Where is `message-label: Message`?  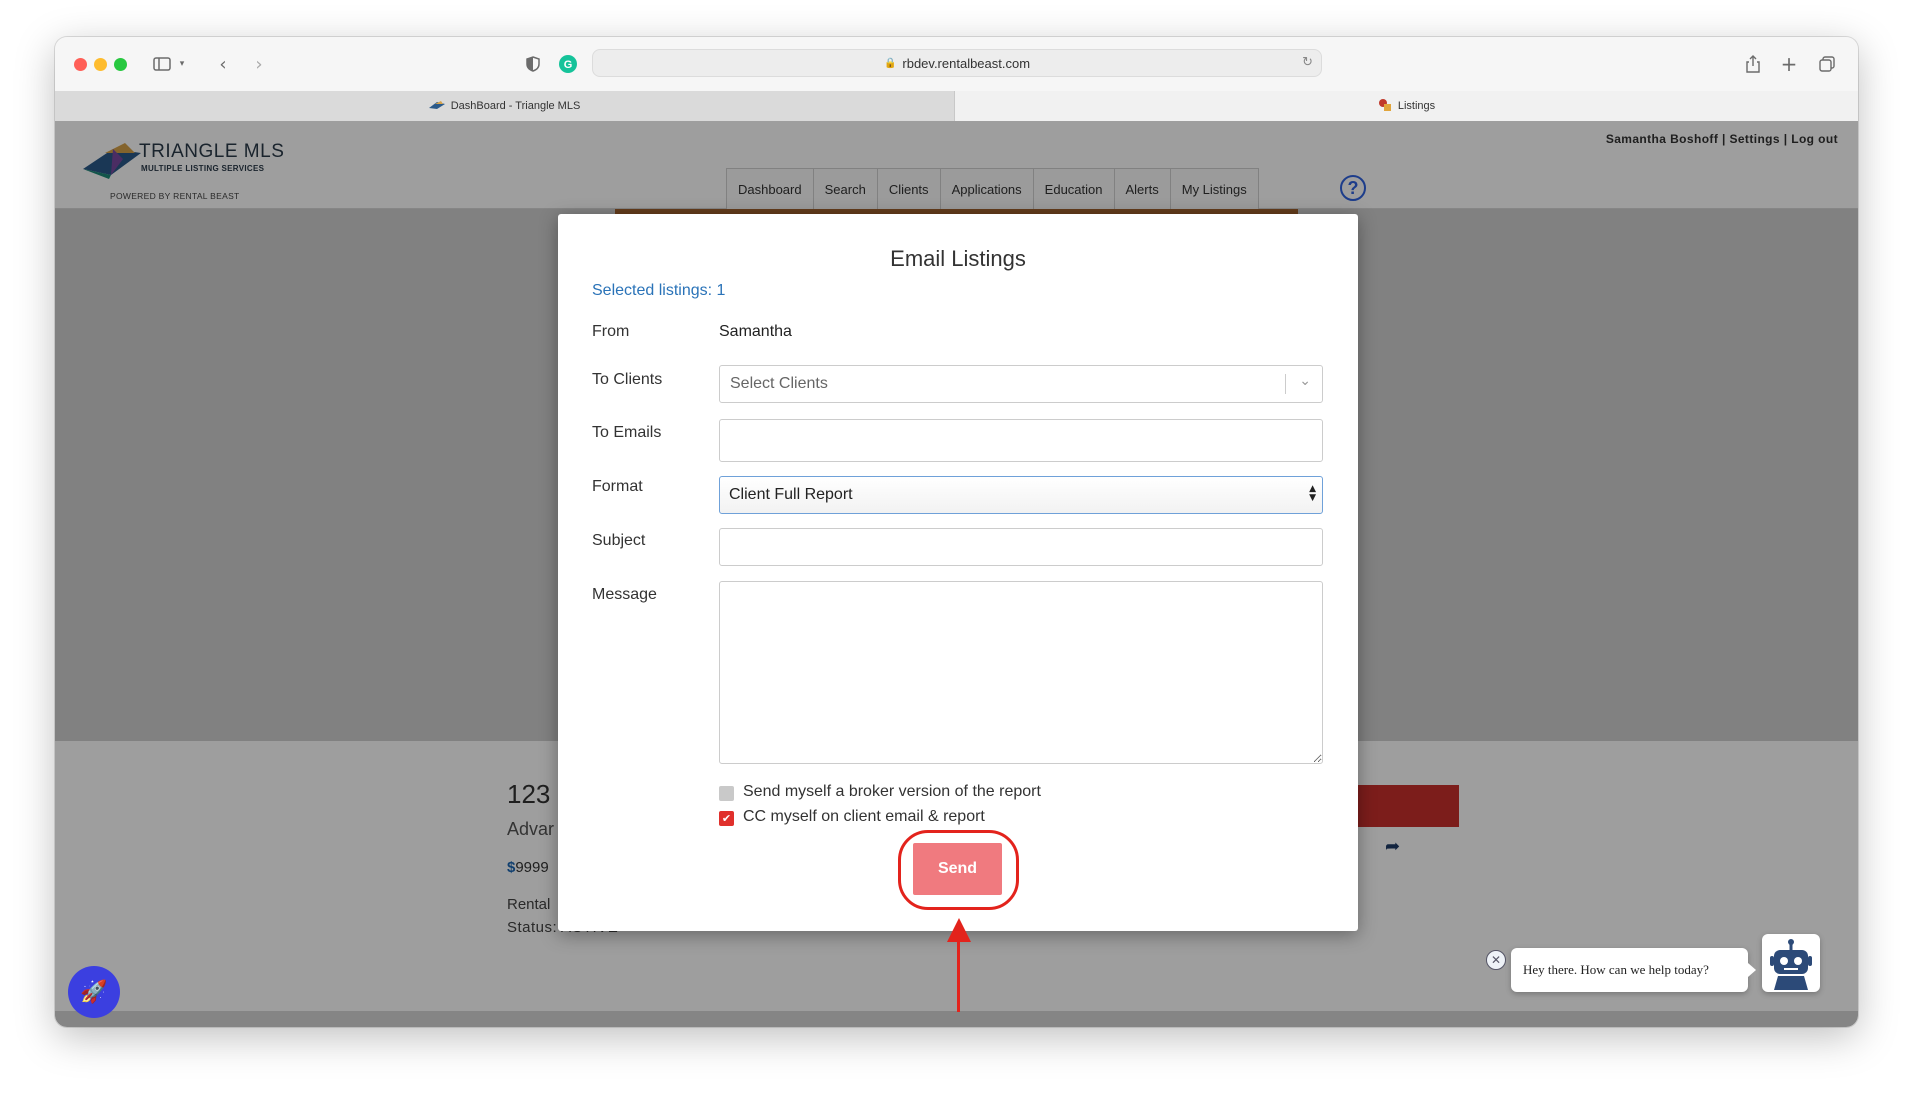 message-label: Message is located at coordinates (624, 594).